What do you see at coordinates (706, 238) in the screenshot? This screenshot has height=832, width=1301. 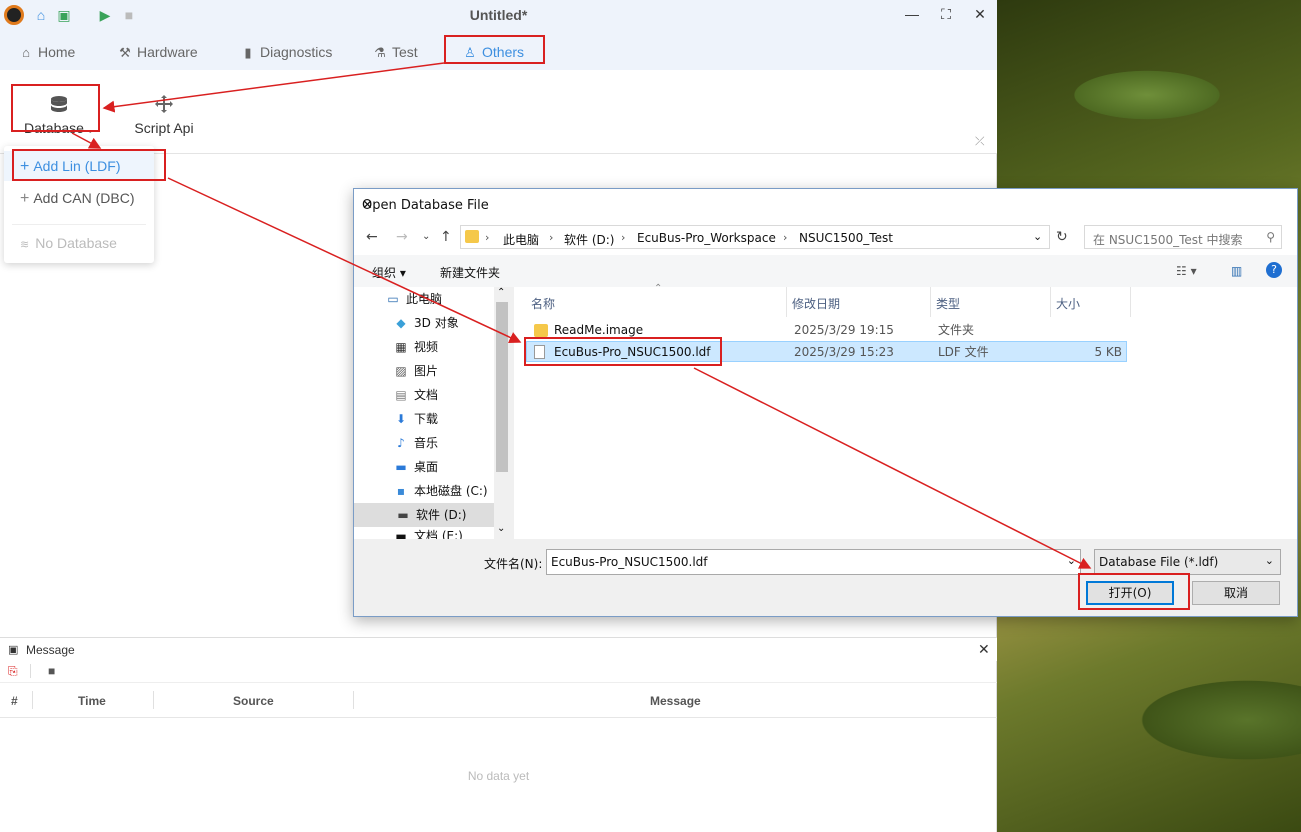 I see `breadcrumb-workspace: EcuBus-Pro_Workspace` at bounding box center [706, 238].